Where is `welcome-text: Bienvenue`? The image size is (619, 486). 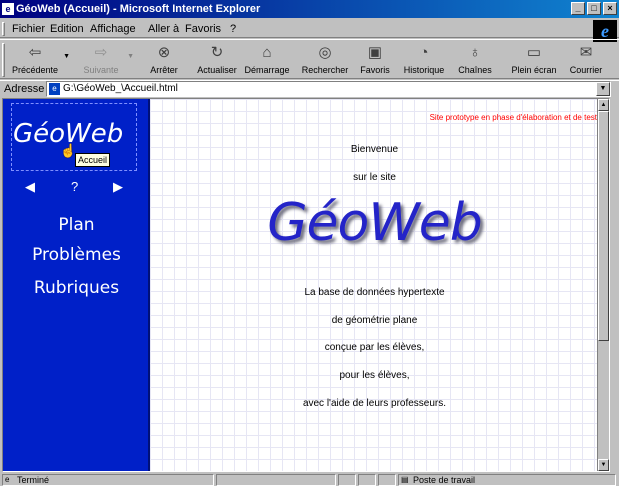 welcome-text: Bienvenue is located at coordinates (374, 149).